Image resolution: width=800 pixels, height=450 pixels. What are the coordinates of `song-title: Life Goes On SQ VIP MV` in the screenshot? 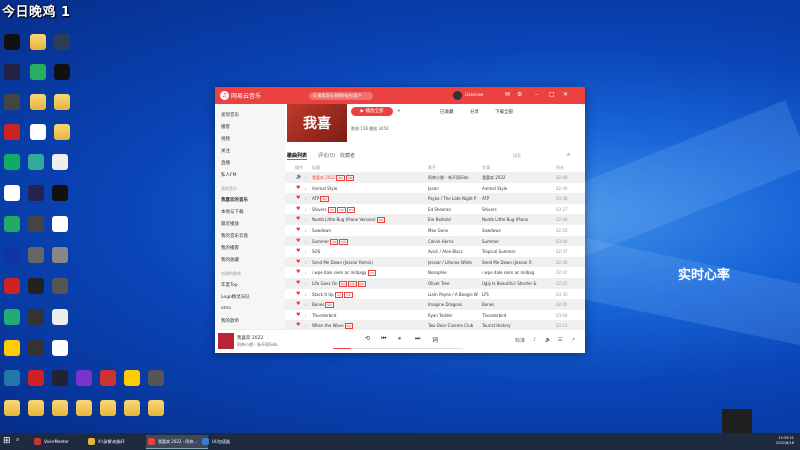 It's located at (368, 284).